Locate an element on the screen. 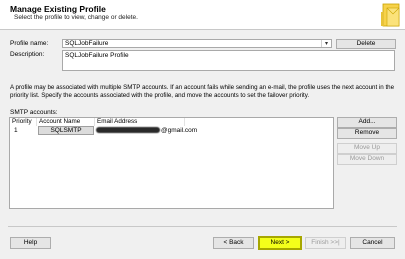 This screenshot has height=259, width=405. profile-name-label: Profile name: is located at coordinates (29, 43).